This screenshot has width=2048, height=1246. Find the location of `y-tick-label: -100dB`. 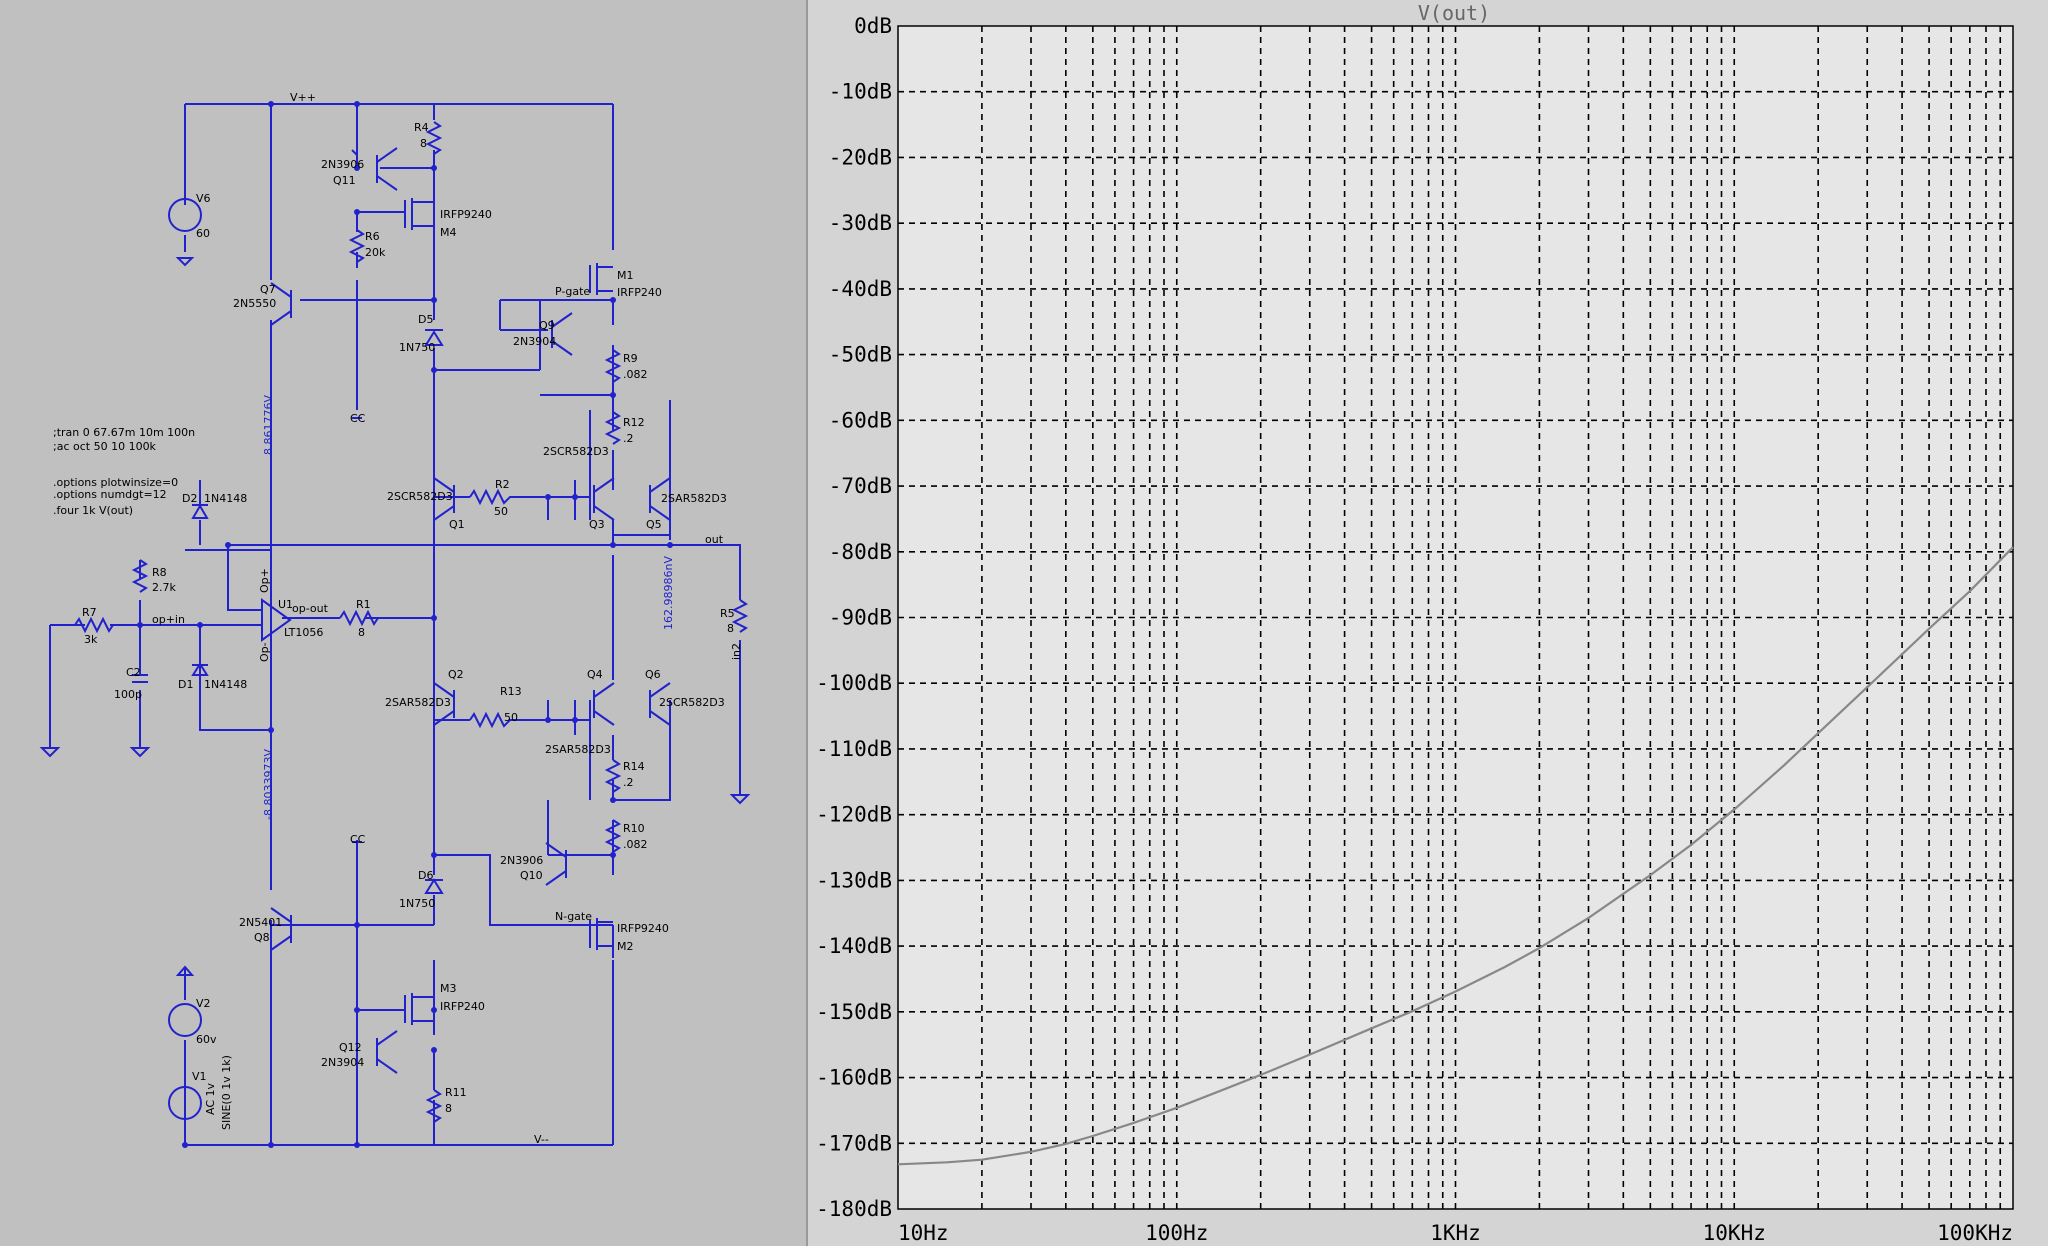

y-tick-label: -100dB is located at coordinates (854, 683).